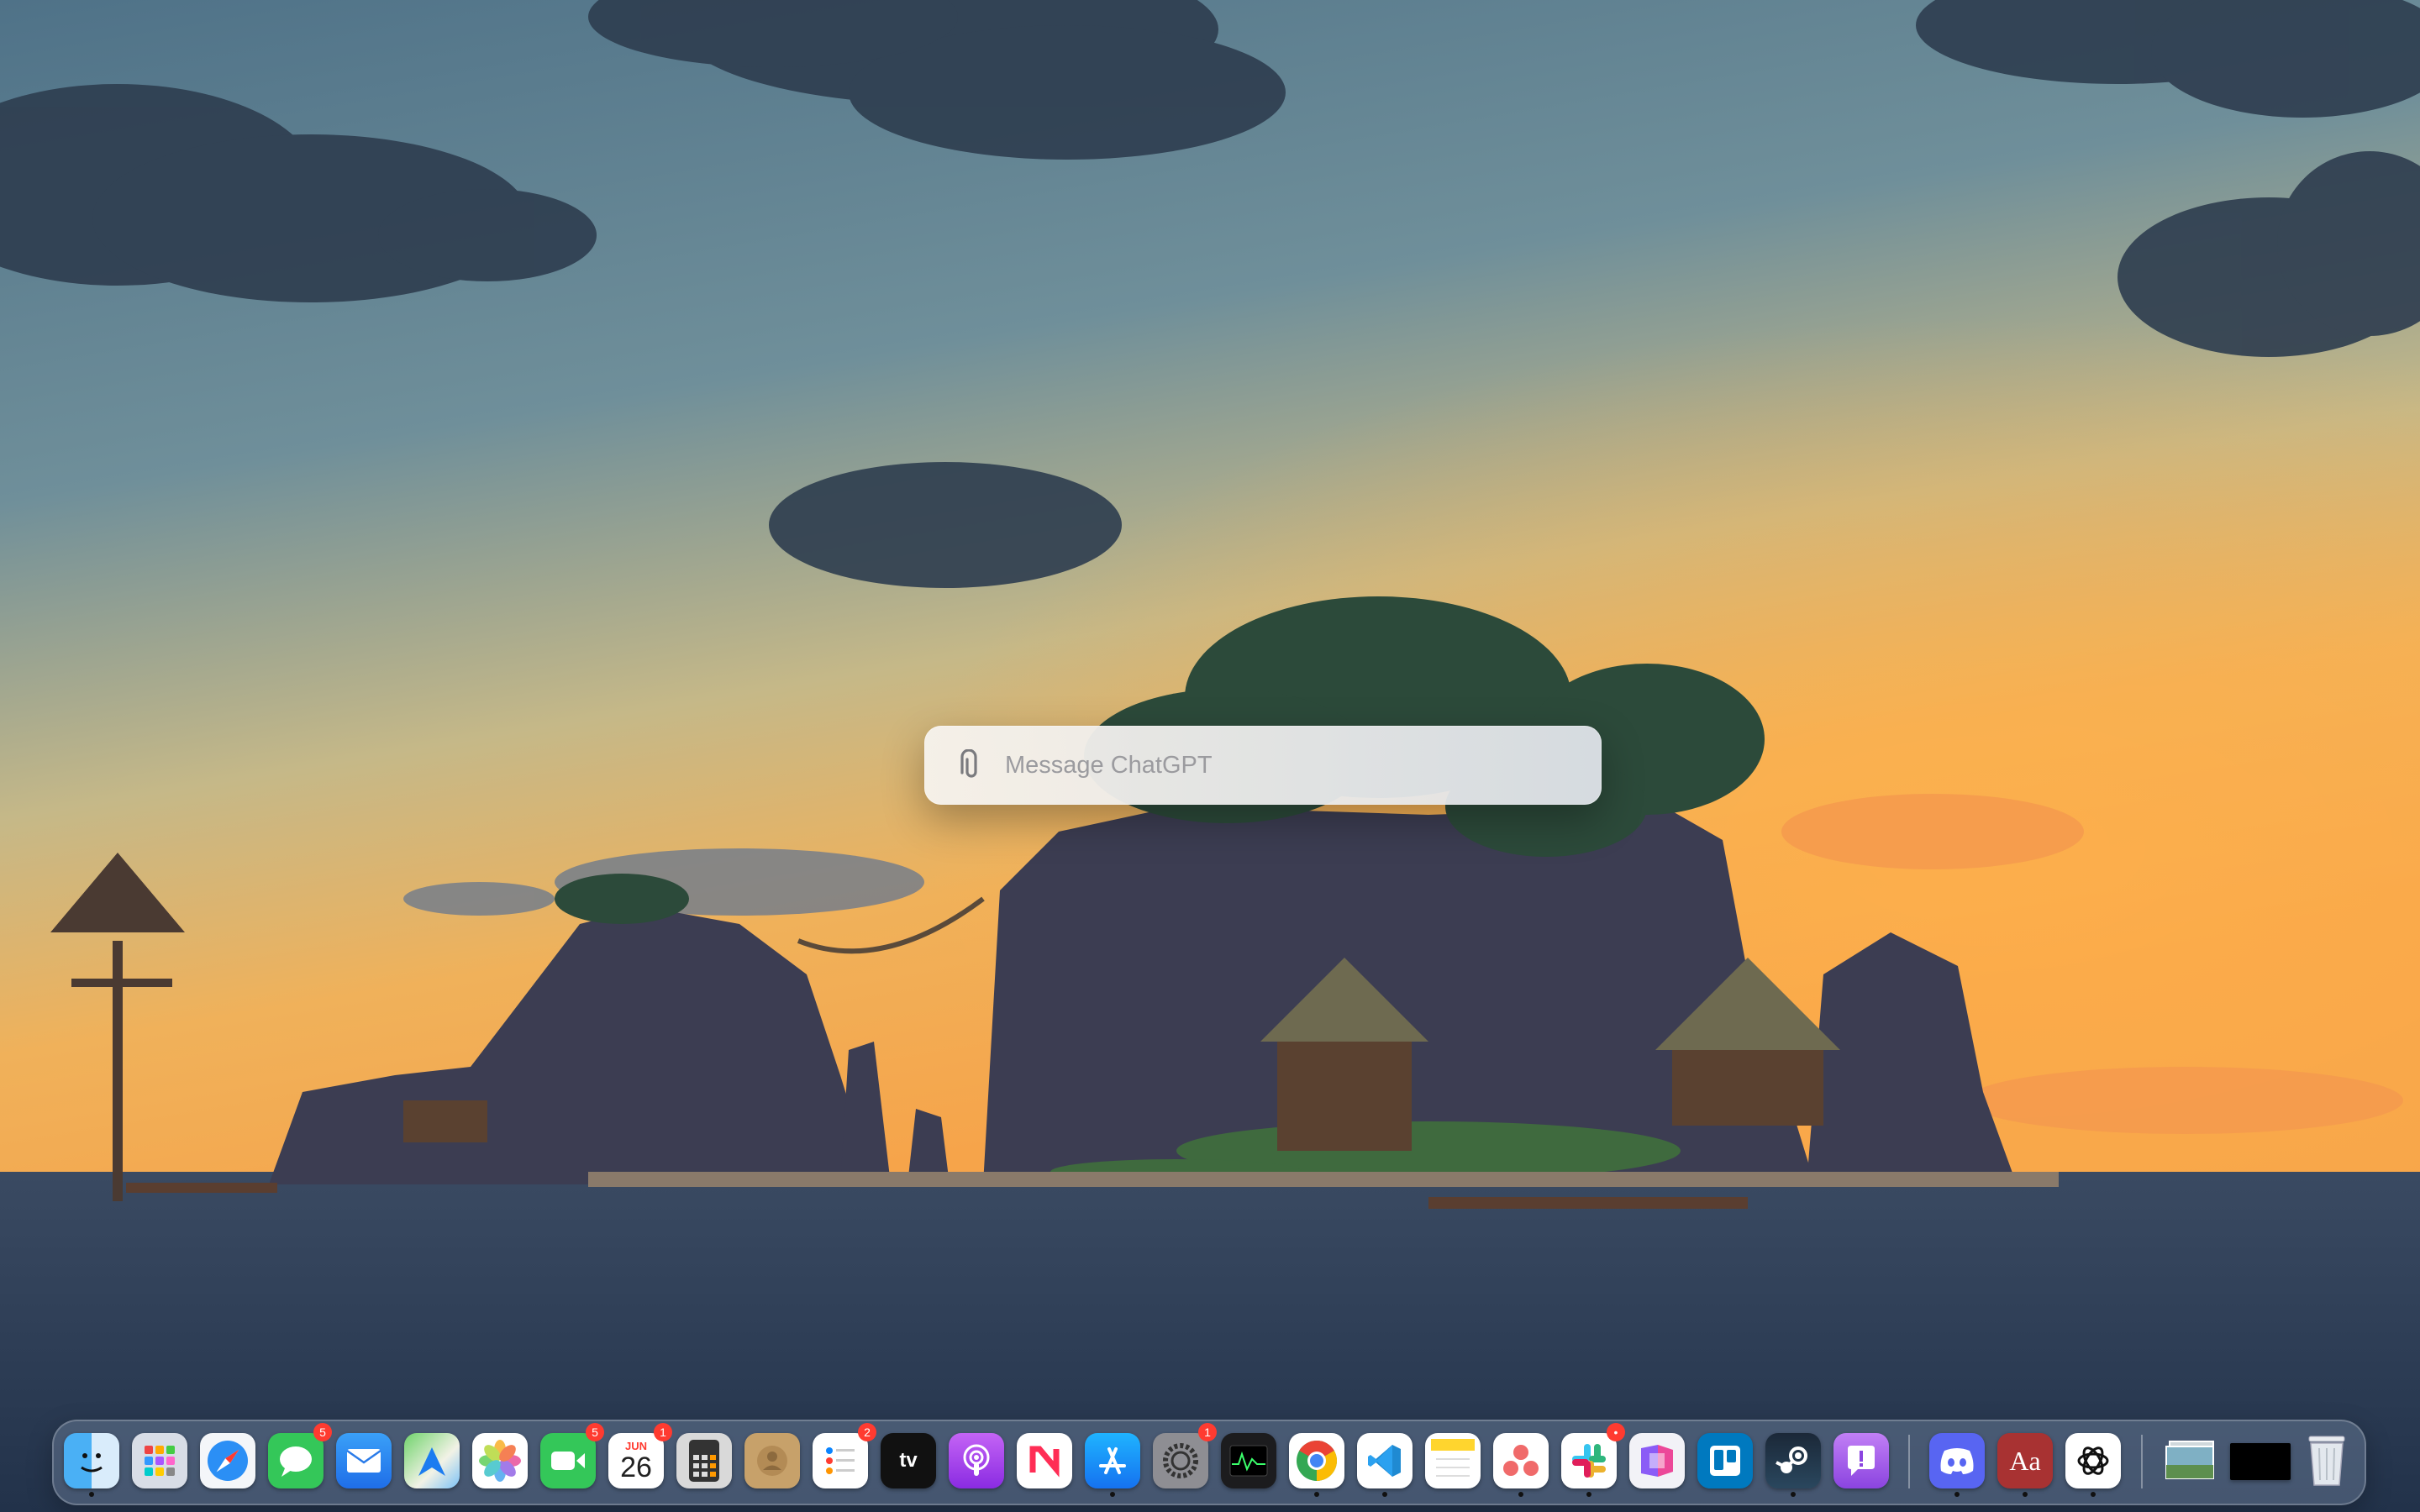 This screenshot has height=1512, width=2420. I want to click on trash-icon, so click(2327, 1460).